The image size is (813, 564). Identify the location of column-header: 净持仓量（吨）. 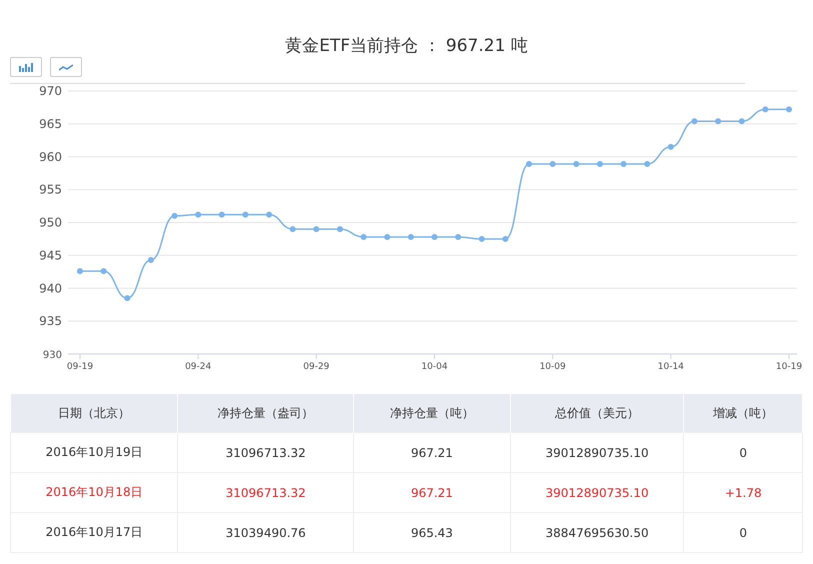
(432, 413).